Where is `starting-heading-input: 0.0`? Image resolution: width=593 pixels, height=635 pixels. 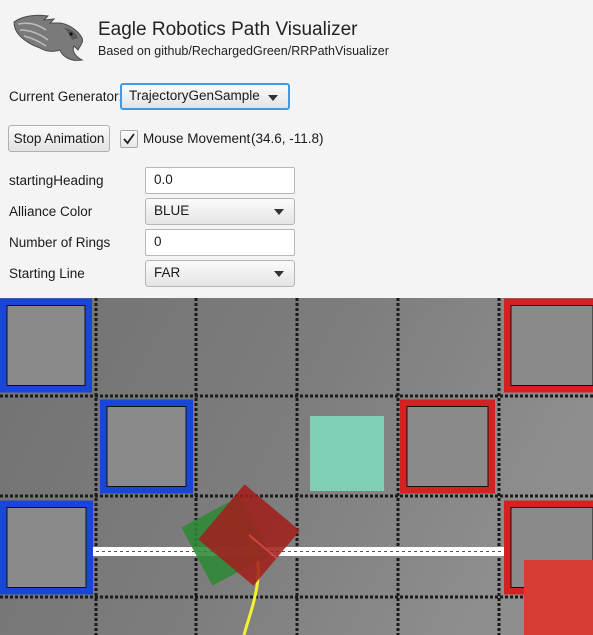
starting-heading-input: 0.0 is located at coordinates (220, 180).